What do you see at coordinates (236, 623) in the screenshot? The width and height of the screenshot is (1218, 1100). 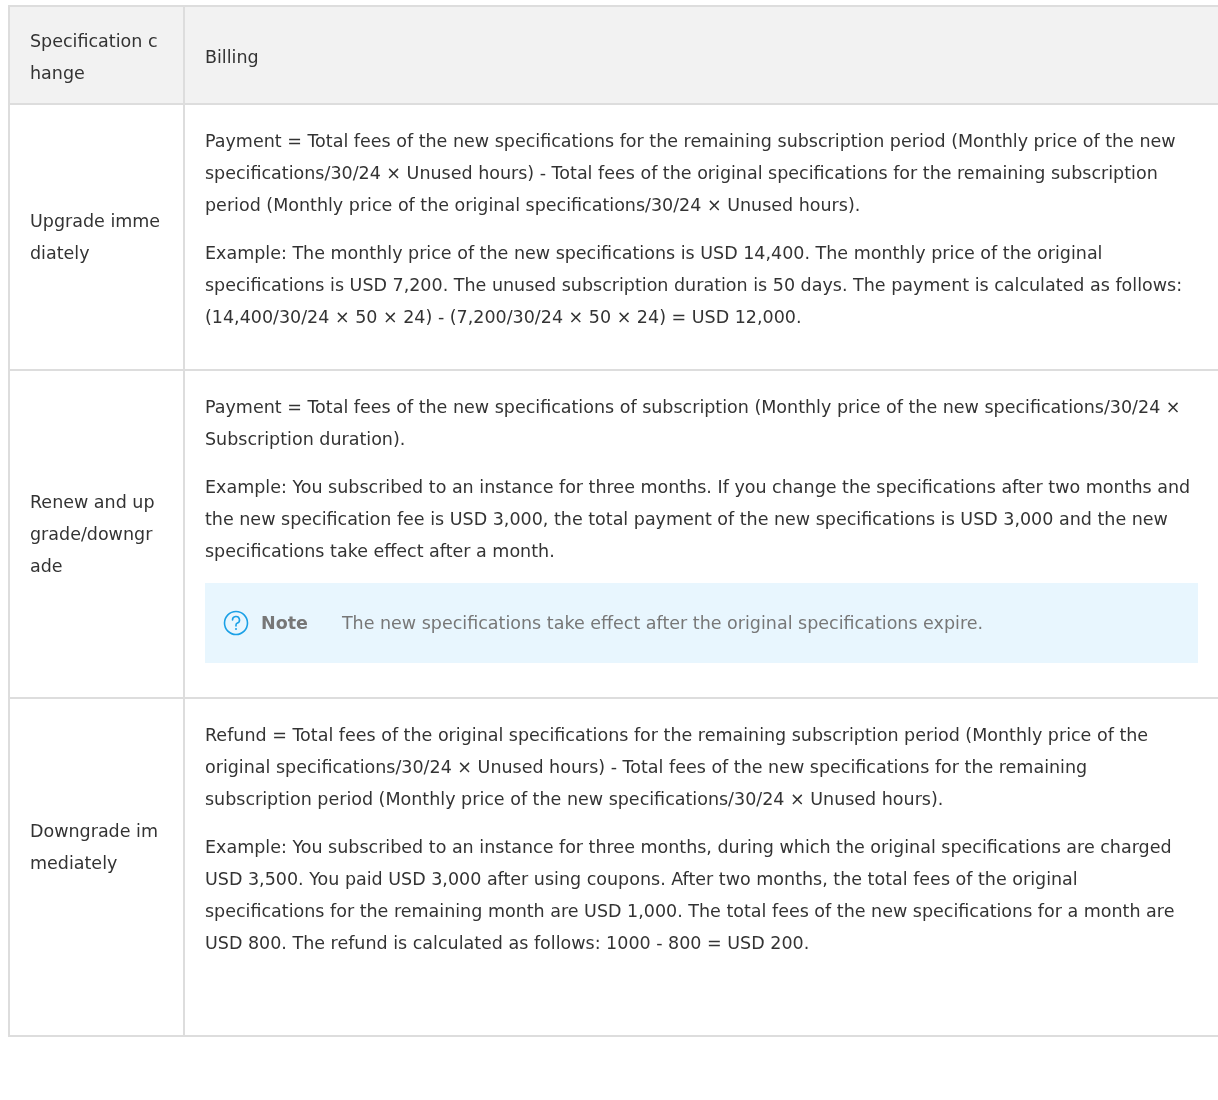 I see `question-icon` at bounding box center [236, 623].